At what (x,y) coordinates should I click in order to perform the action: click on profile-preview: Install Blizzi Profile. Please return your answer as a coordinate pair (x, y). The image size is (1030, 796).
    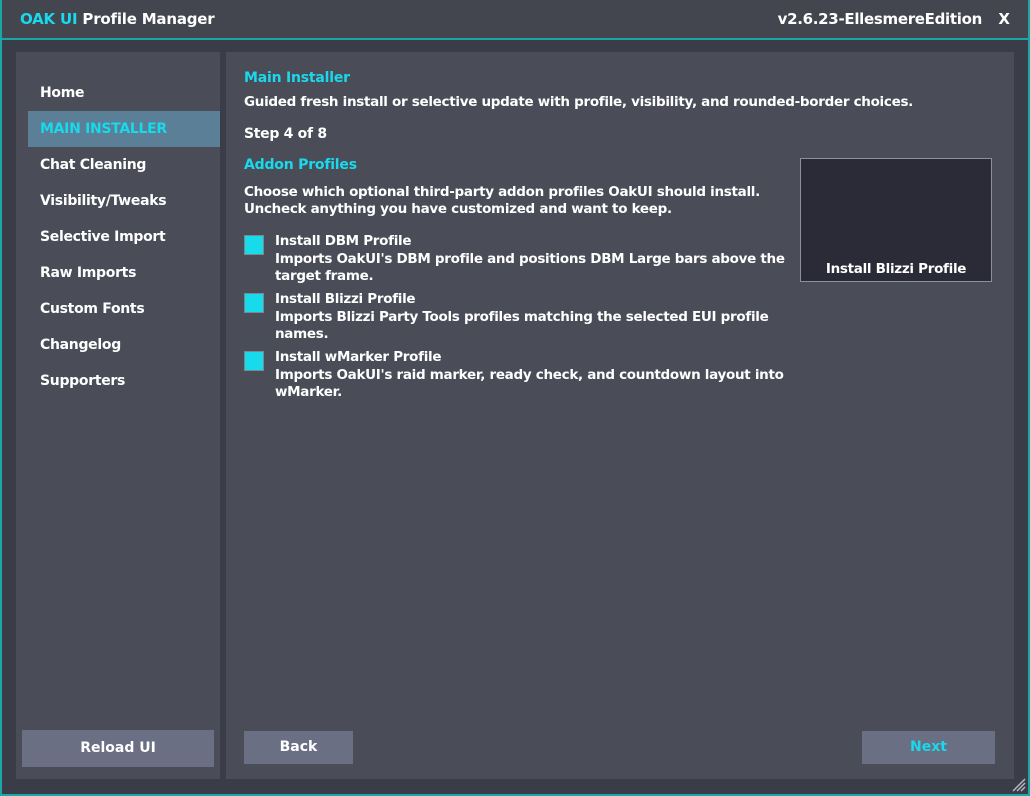
    Looking at the image, I should click on (896, 220).